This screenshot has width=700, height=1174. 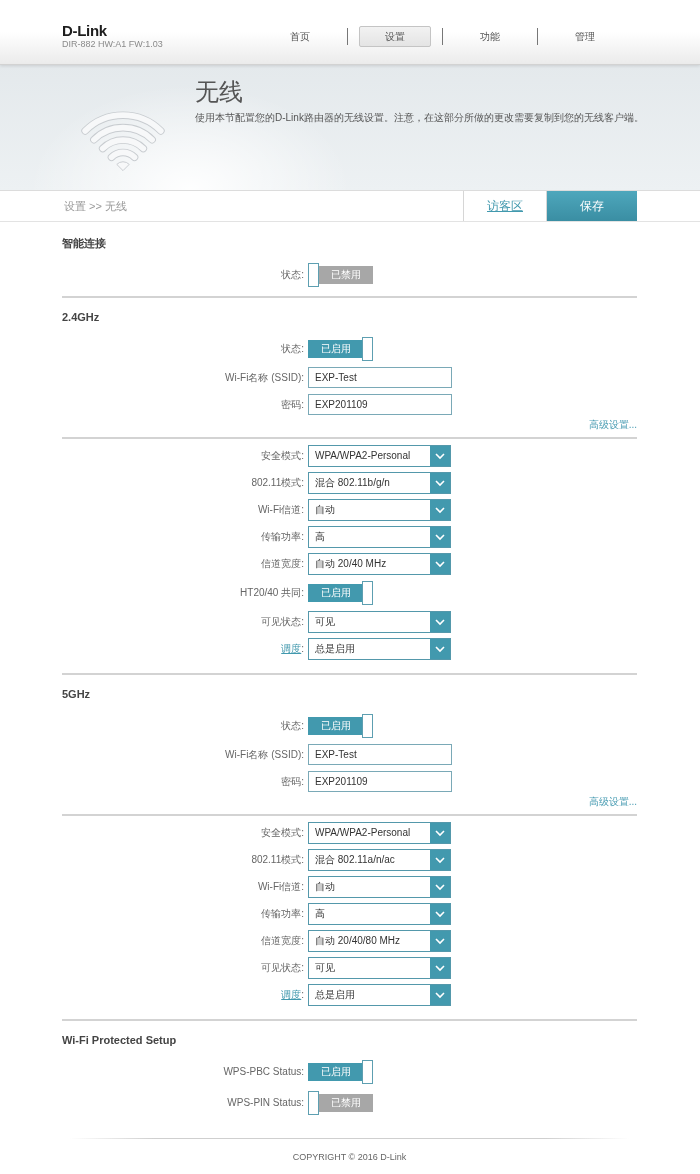 I want to click on field-label: HT20/40 共同:, so click(x=272, y=592).